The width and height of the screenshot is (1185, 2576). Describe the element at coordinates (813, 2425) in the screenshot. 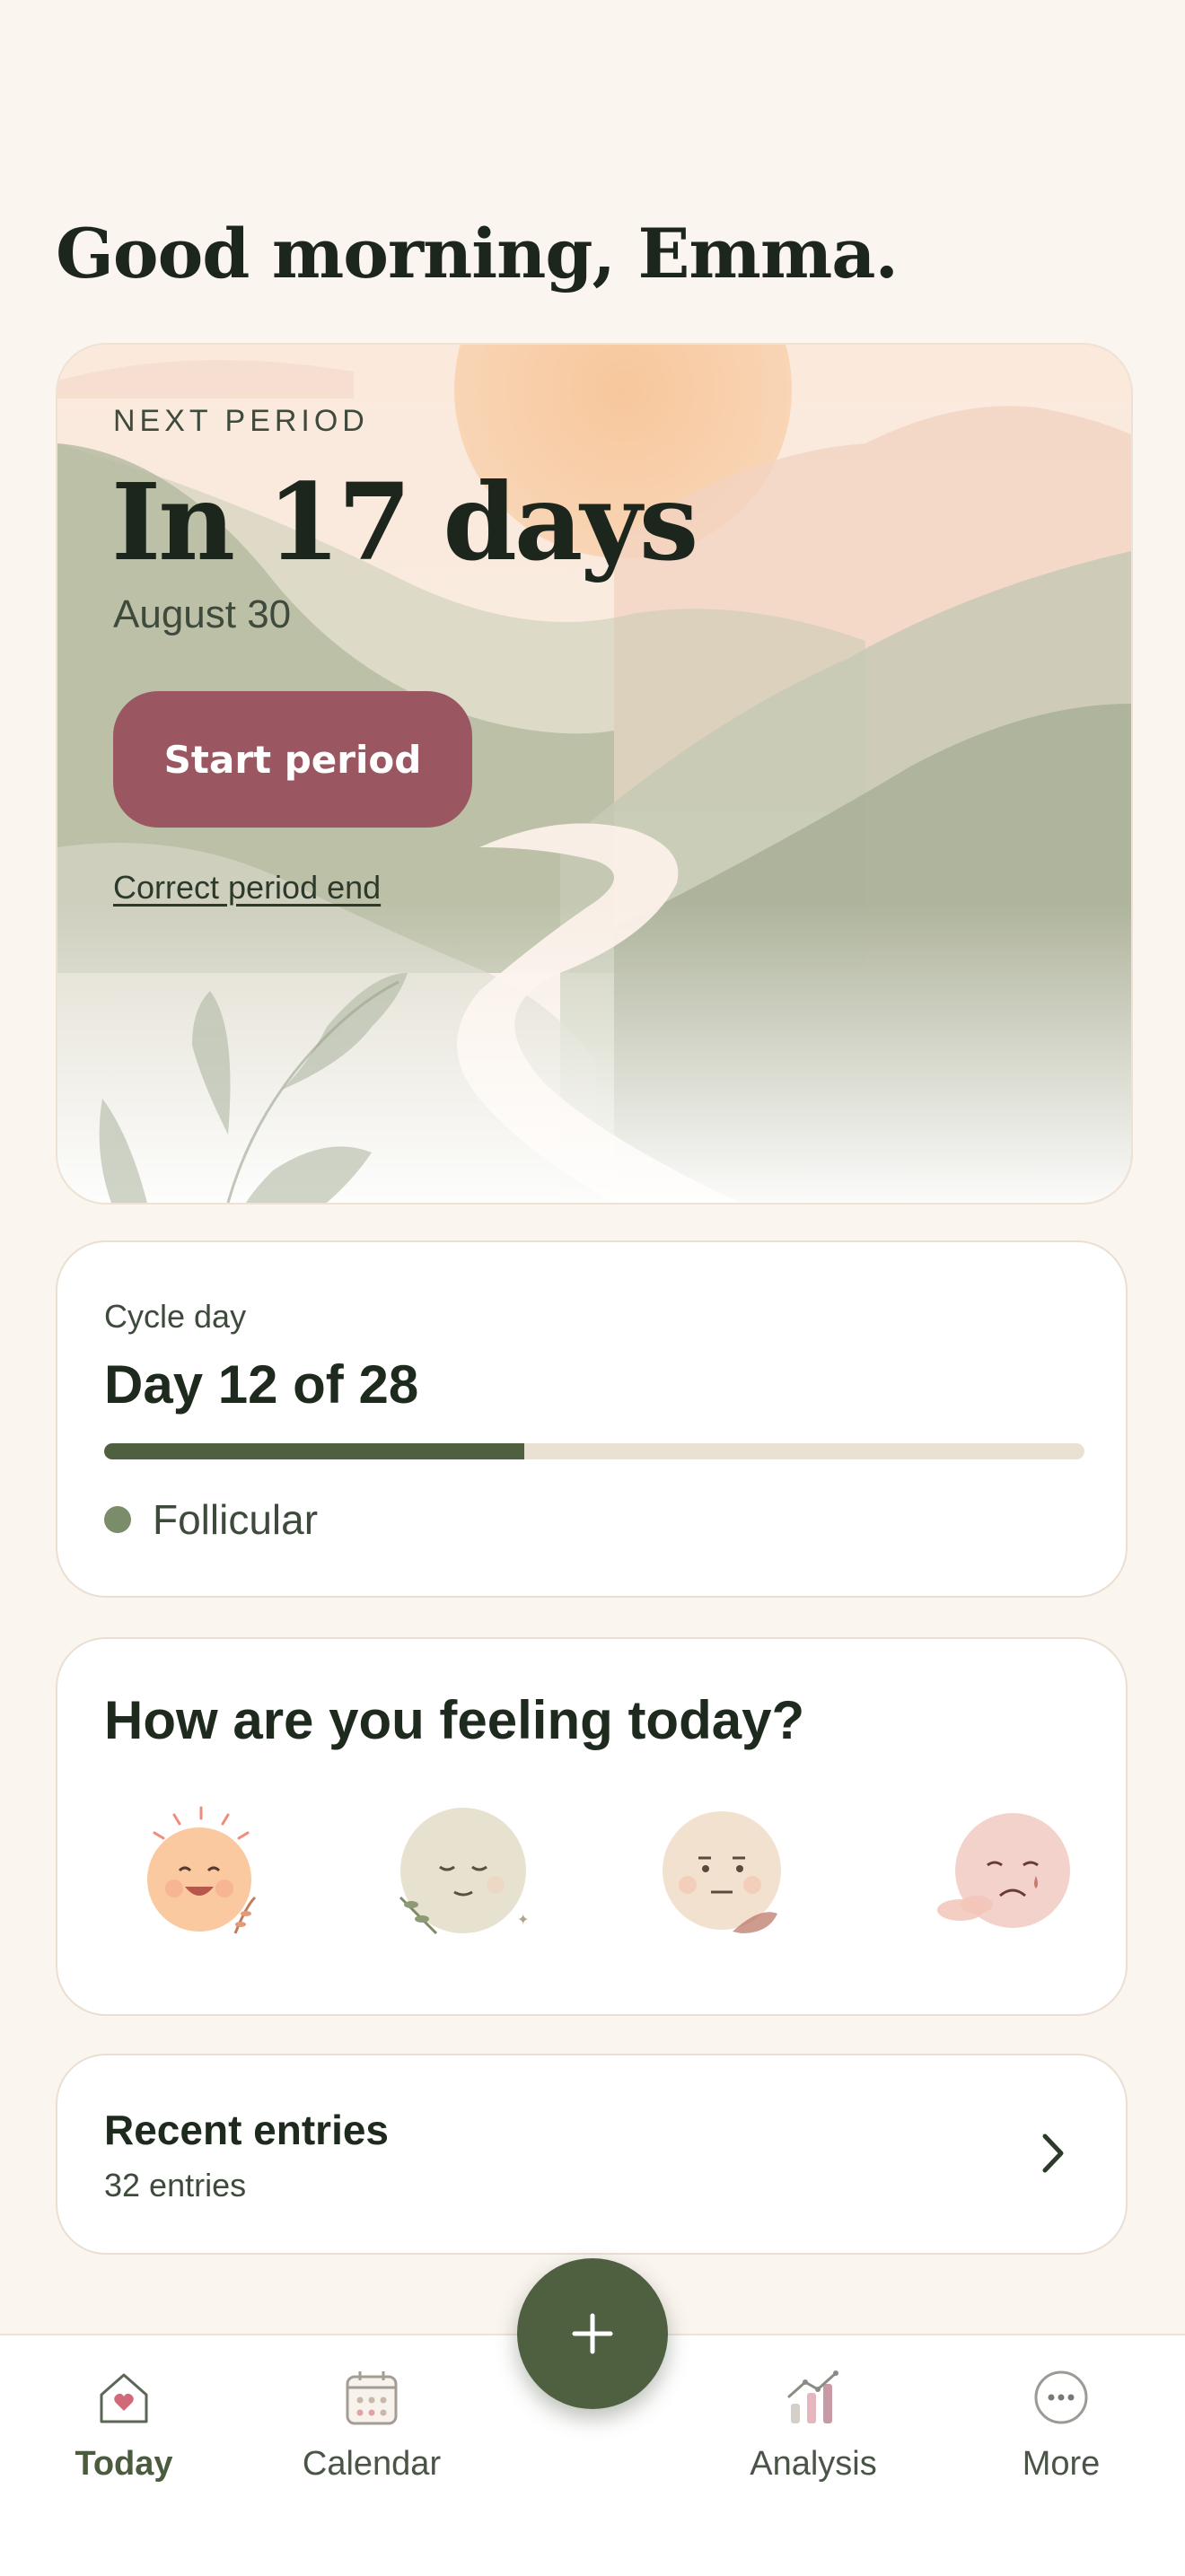

I see `nav-analysis: Analysis` at that location.